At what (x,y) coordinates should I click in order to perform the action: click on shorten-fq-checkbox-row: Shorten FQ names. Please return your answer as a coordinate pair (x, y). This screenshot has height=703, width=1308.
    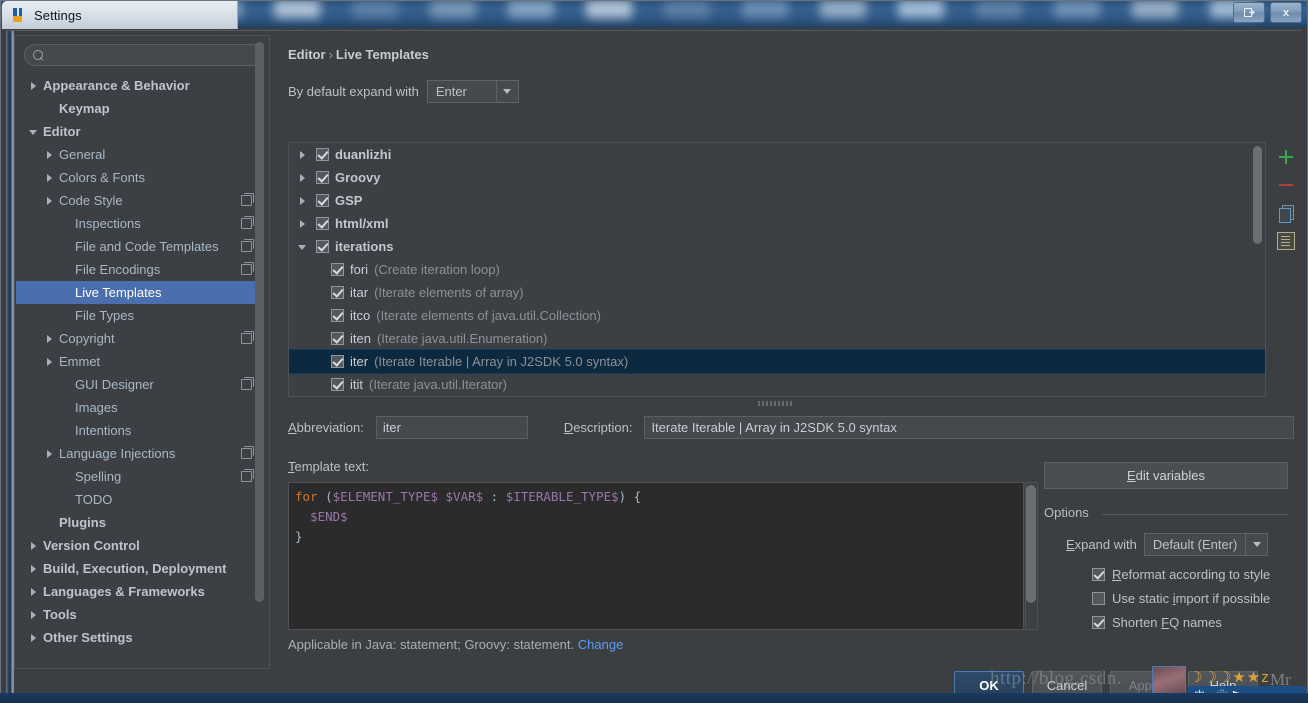
    Looking at the image, I should click on (1157, 622).